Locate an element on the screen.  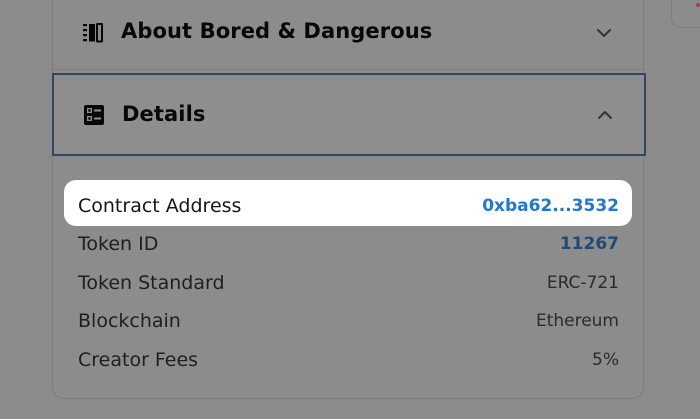
chevron-up-icon is located at coordinates (605, 115).